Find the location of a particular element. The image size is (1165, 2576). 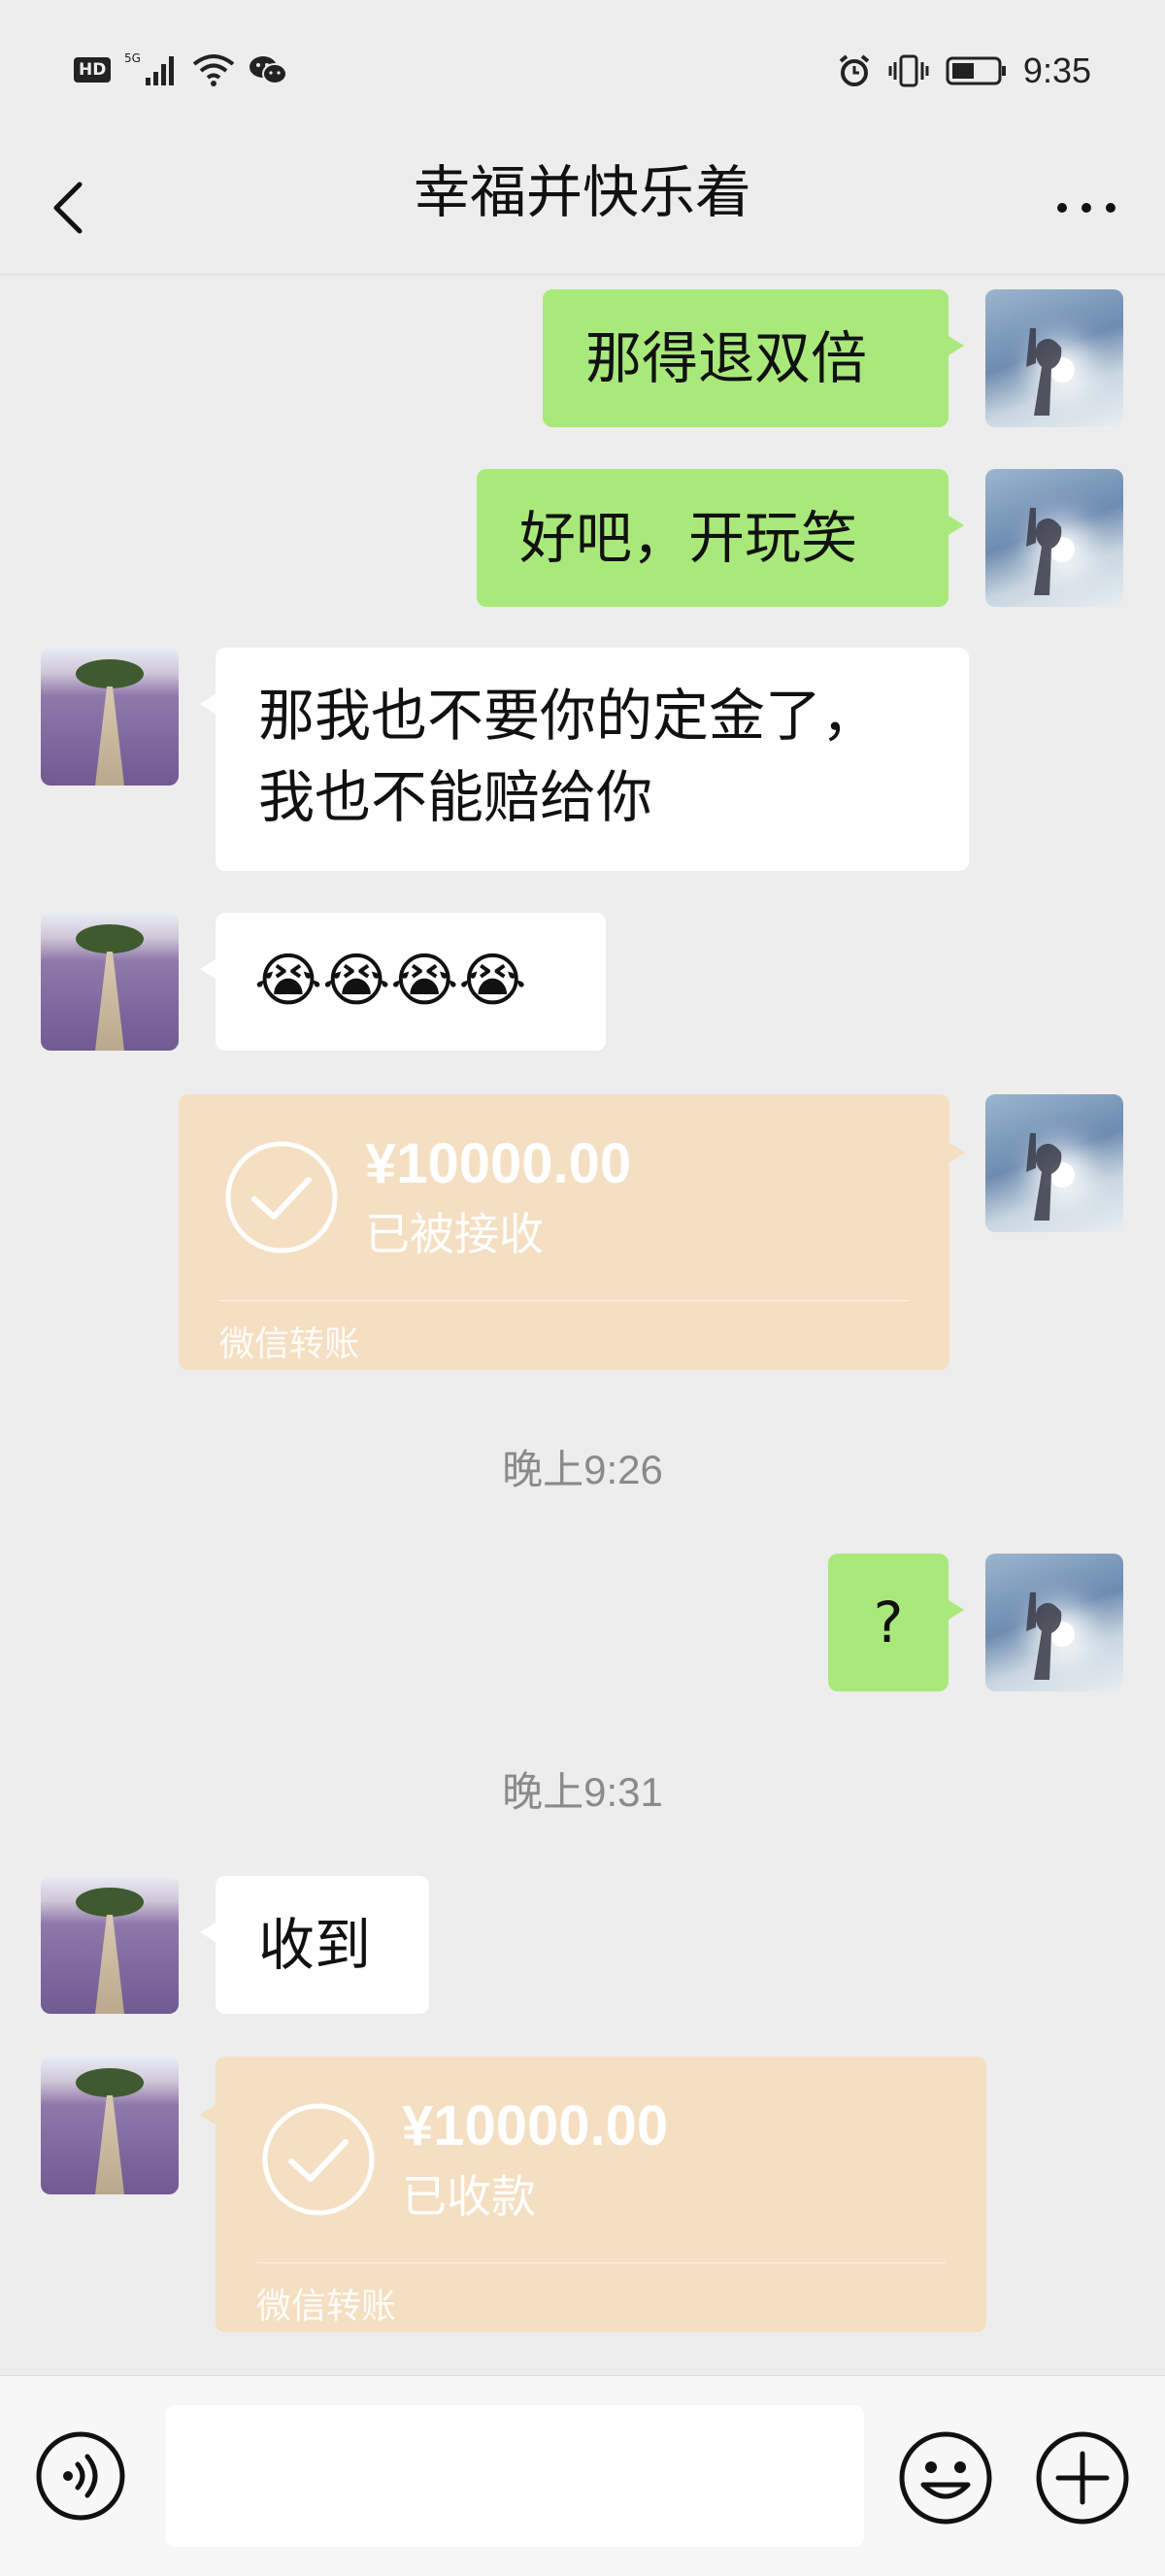

message-text-line: 我也不能赔给你 is located at coordinates (455, 797).